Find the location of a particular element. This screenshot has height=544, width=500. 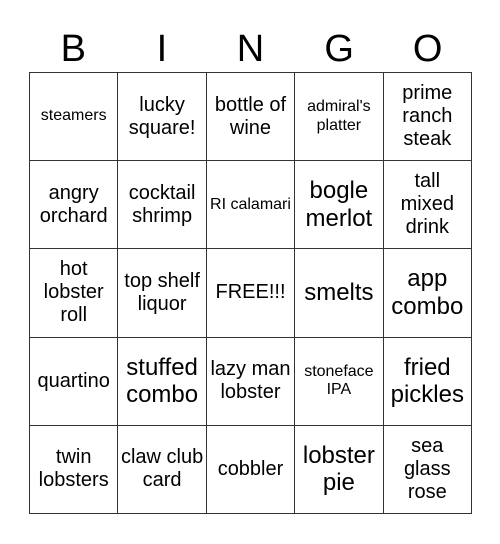

cell-label: angry orchard is located at coordinates (73, 204).